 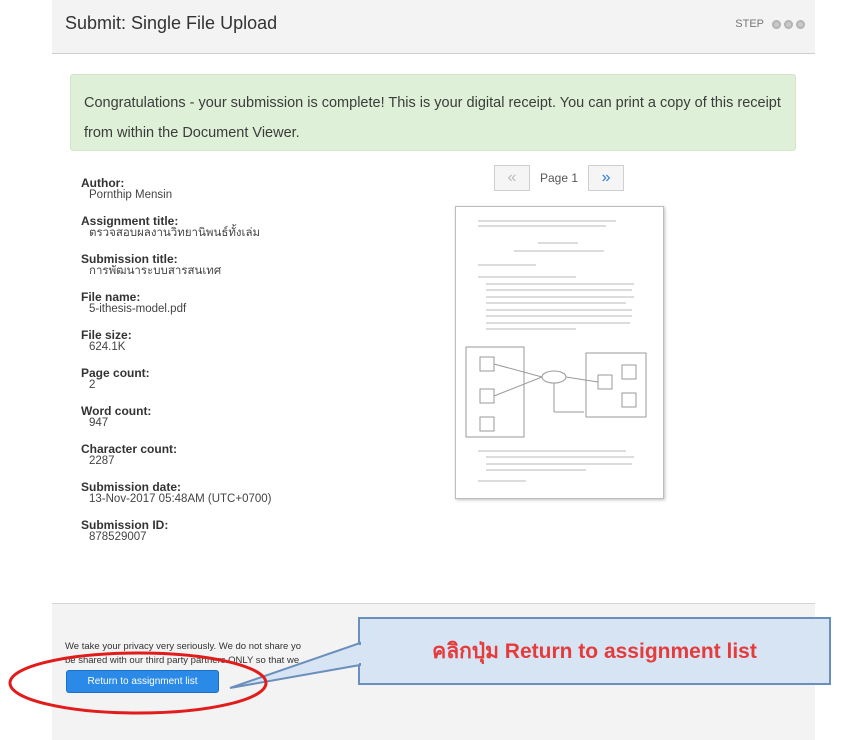 I want to click on annotation-overlay, so click(x=185, y=678).